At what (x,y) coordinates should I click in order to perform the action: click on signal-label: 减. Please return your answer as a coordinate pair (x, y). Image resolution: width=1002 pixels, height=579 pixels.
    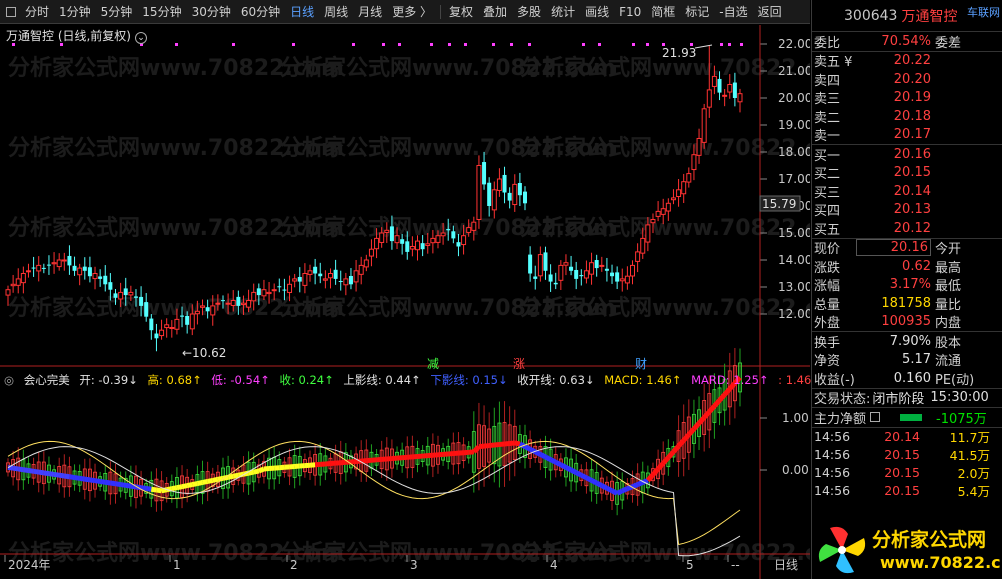
    Looking at the image, I should click on (433, 364).